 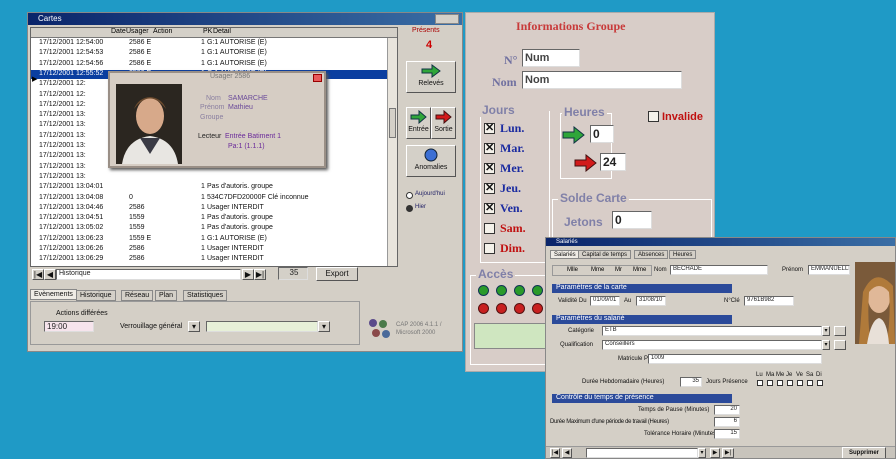 I want to click on heure-in-field: 0, so click(x=602, y=134).